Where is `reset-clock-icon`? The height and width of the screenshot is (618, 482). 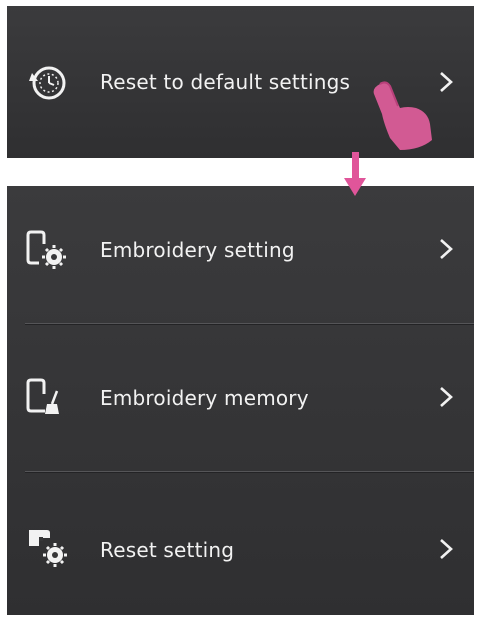 reset-clock-icon is located at coordinates (47, 83).